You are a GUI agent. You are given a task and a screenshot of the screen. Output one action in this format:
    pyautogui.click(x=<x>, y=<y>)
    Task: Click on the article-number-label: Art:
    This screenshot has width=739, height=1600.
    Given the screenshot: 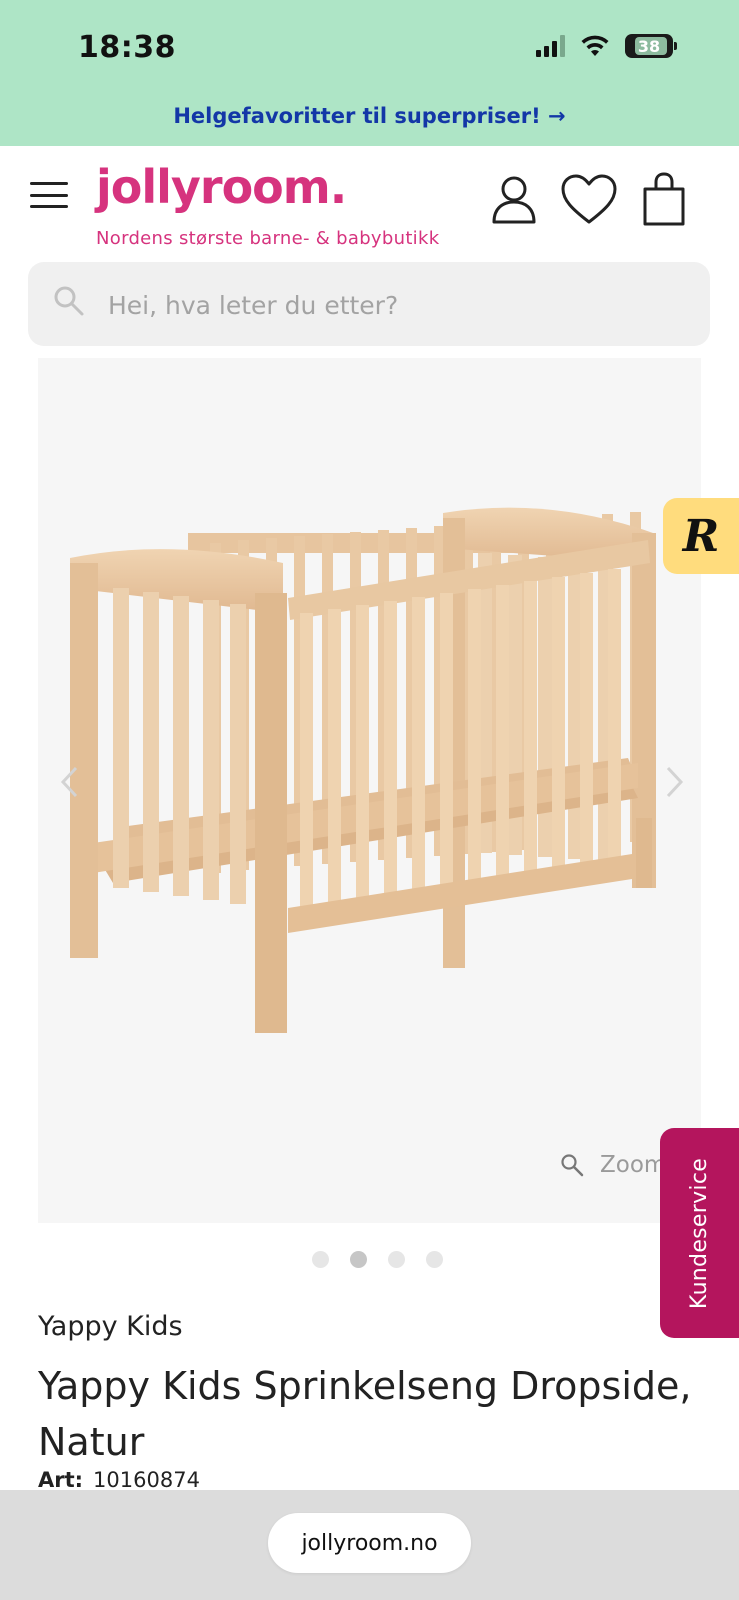 What is the action you would take?
    pyautogui.click(x=61, y=1480)
    